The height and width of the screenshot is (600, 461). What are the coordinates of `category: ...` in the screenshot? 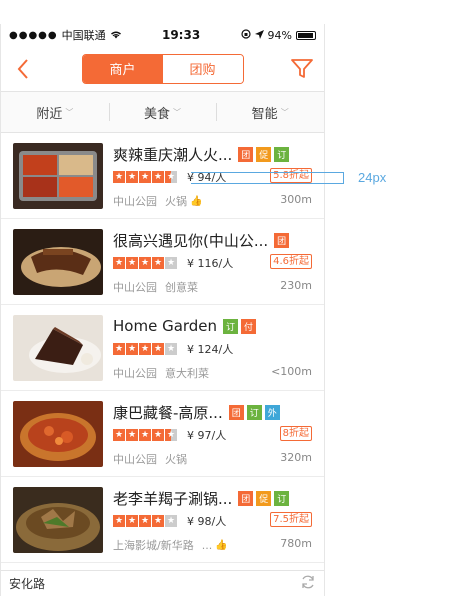 It's located at (207, 545).